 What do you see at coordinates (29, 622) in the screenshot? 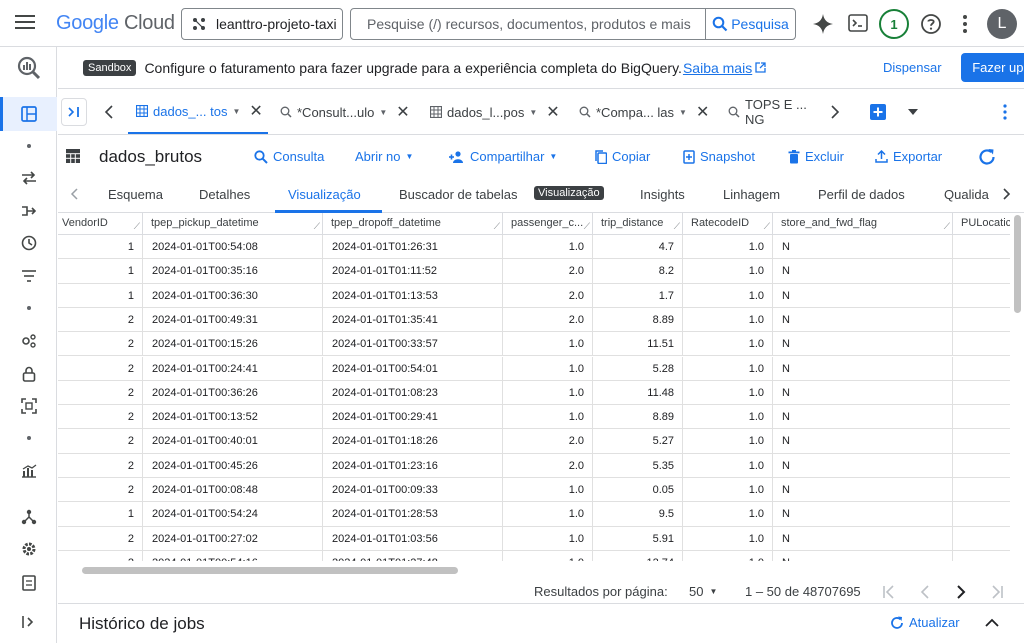
I see `expand-nav-icon` at bounding box center [29, 622].